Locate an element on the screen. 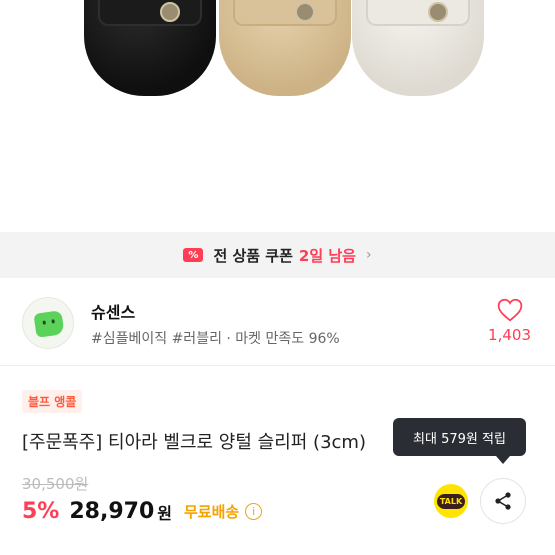 The image size is (555, 555). price-row: 5% 28,970 원 무료배송 i is located at coordinates (142, 511).